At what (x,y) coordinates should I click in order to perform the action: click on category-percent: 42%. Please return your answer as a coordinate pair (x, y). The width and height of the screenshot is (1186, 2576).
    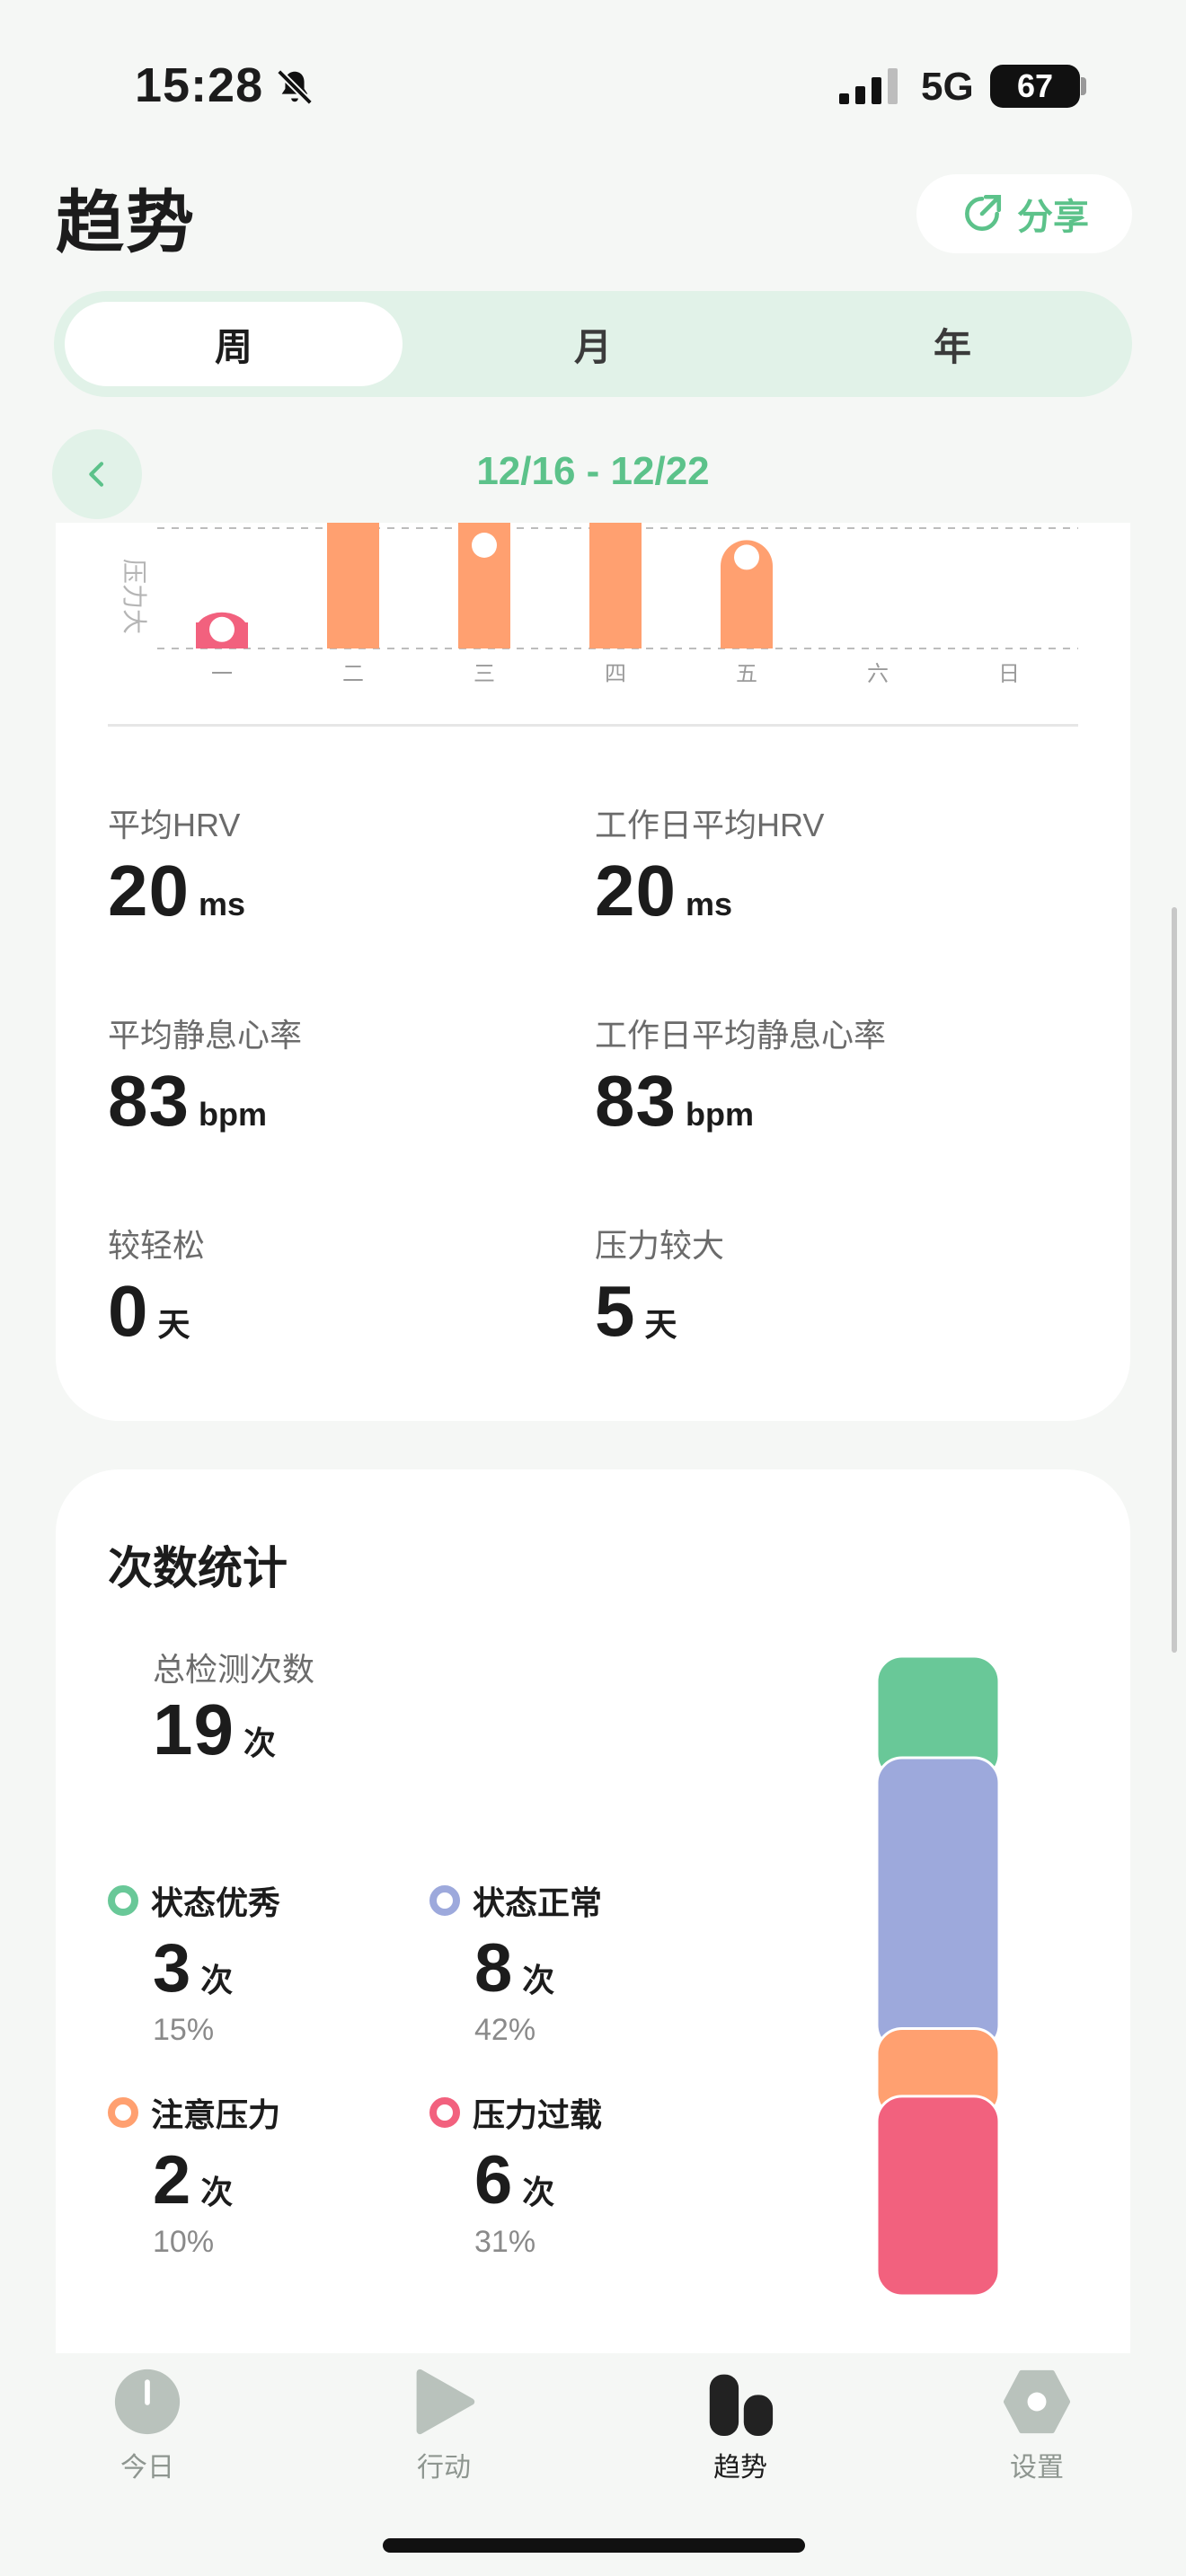
    Looking at the image, I should click on (505, 2030).